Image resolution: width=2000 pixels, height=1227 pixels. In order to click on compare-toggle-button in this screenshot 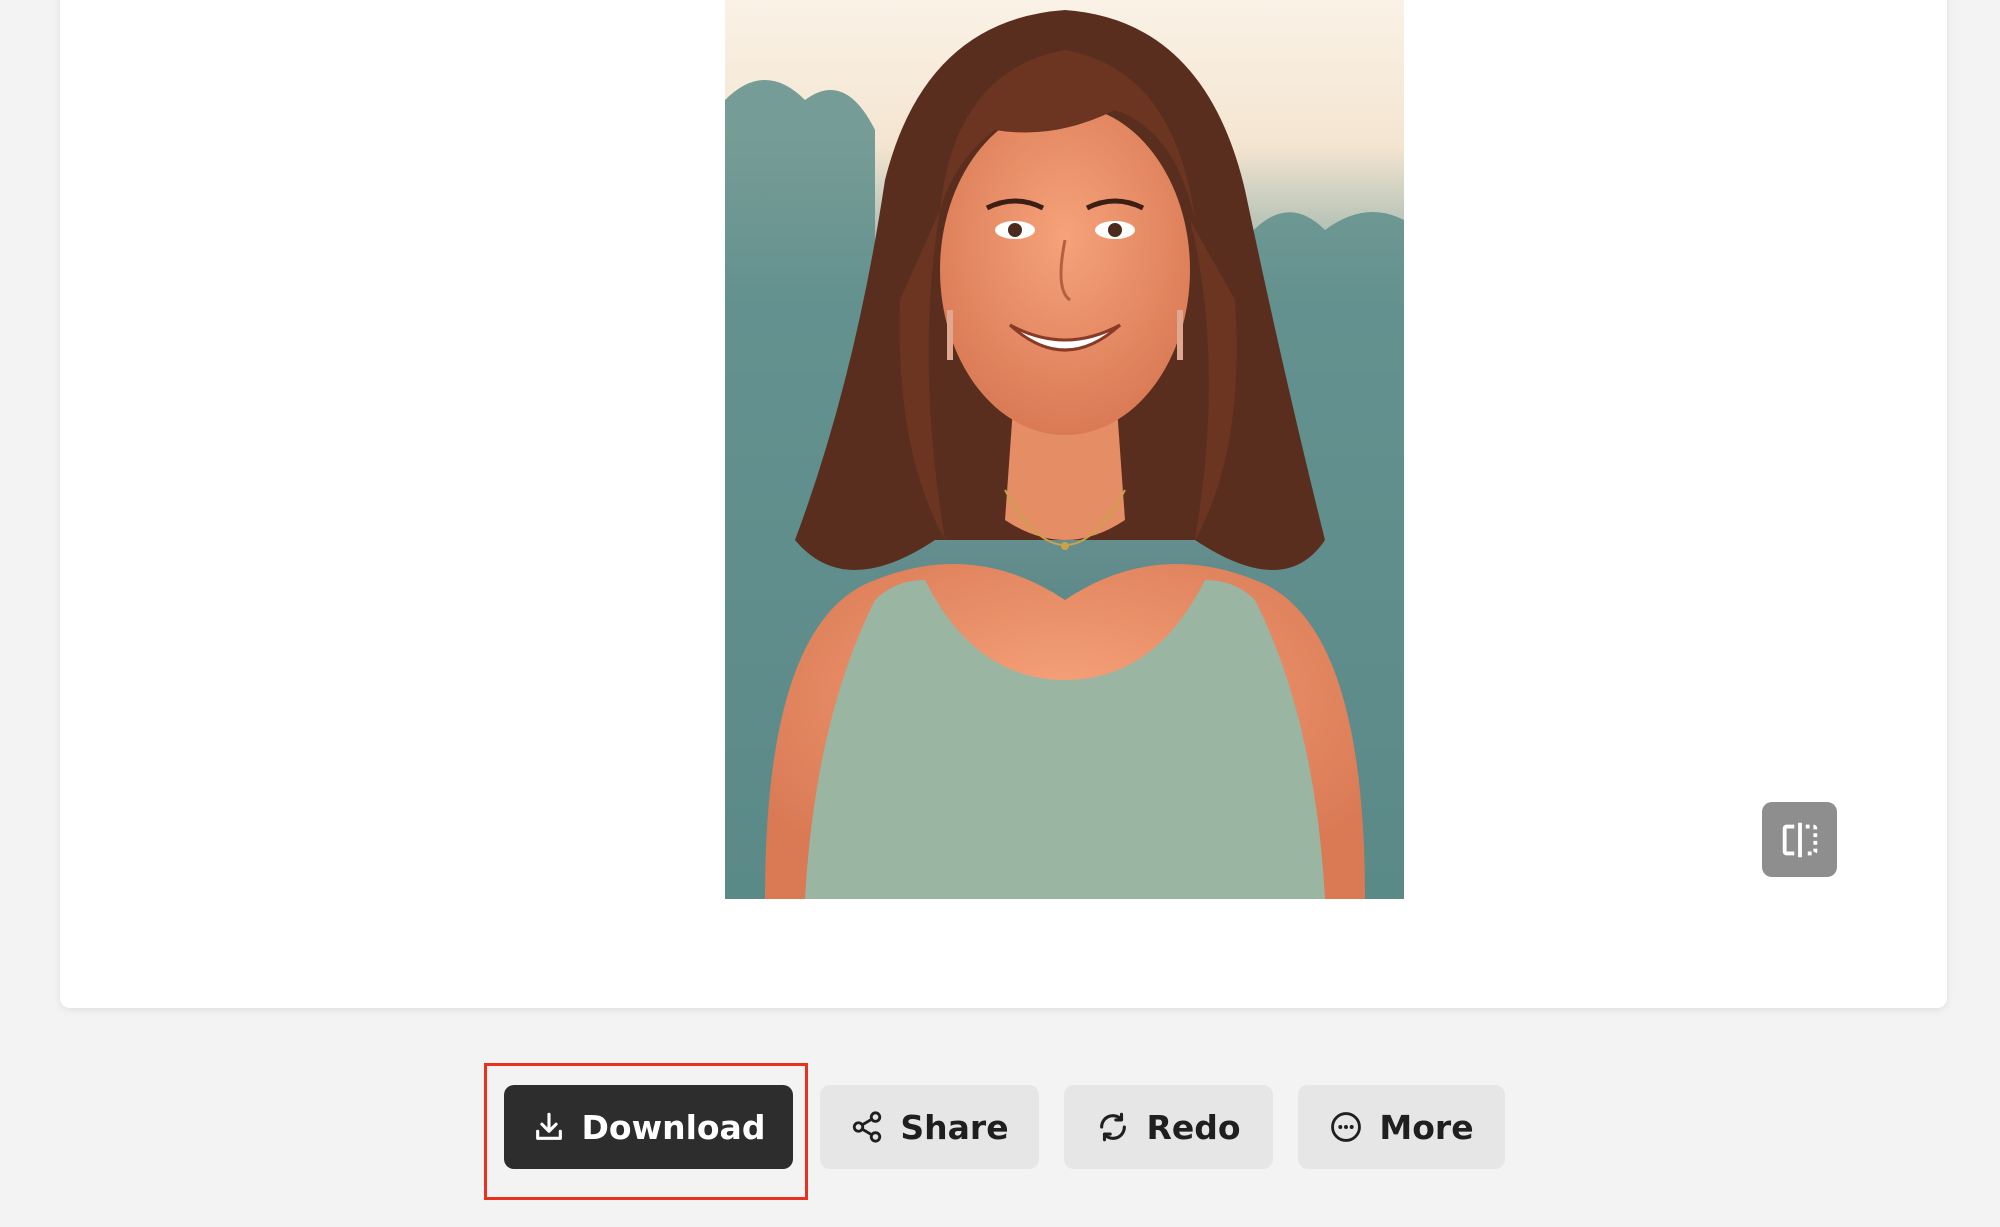, I will do `click(1799, 839)`.